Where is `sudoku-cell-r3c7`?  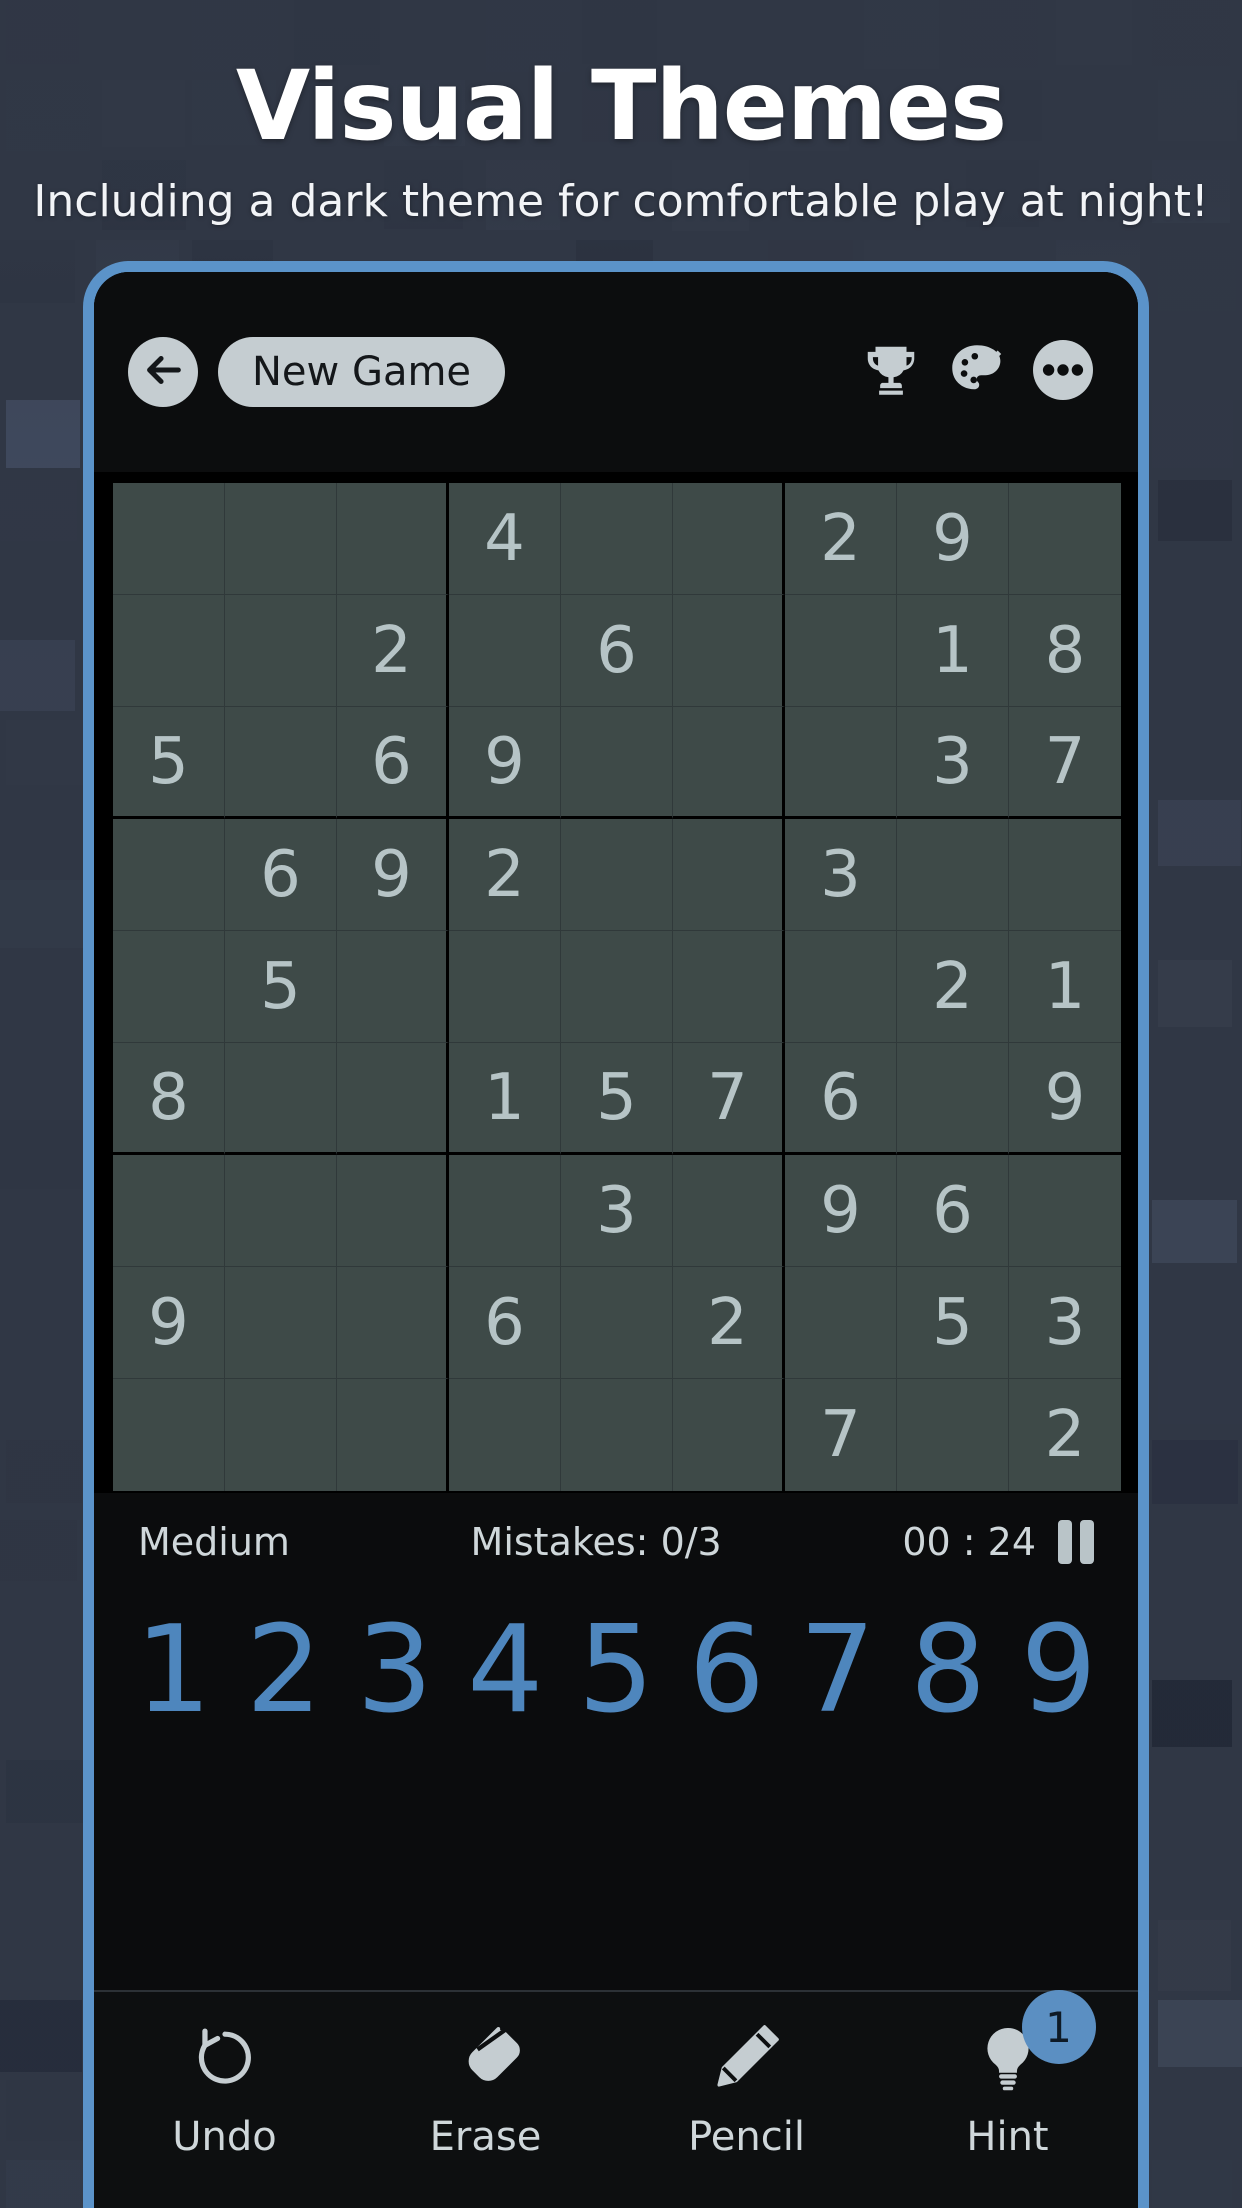
sudoku-cell-r3c7 is located at coordinates (841, 763).